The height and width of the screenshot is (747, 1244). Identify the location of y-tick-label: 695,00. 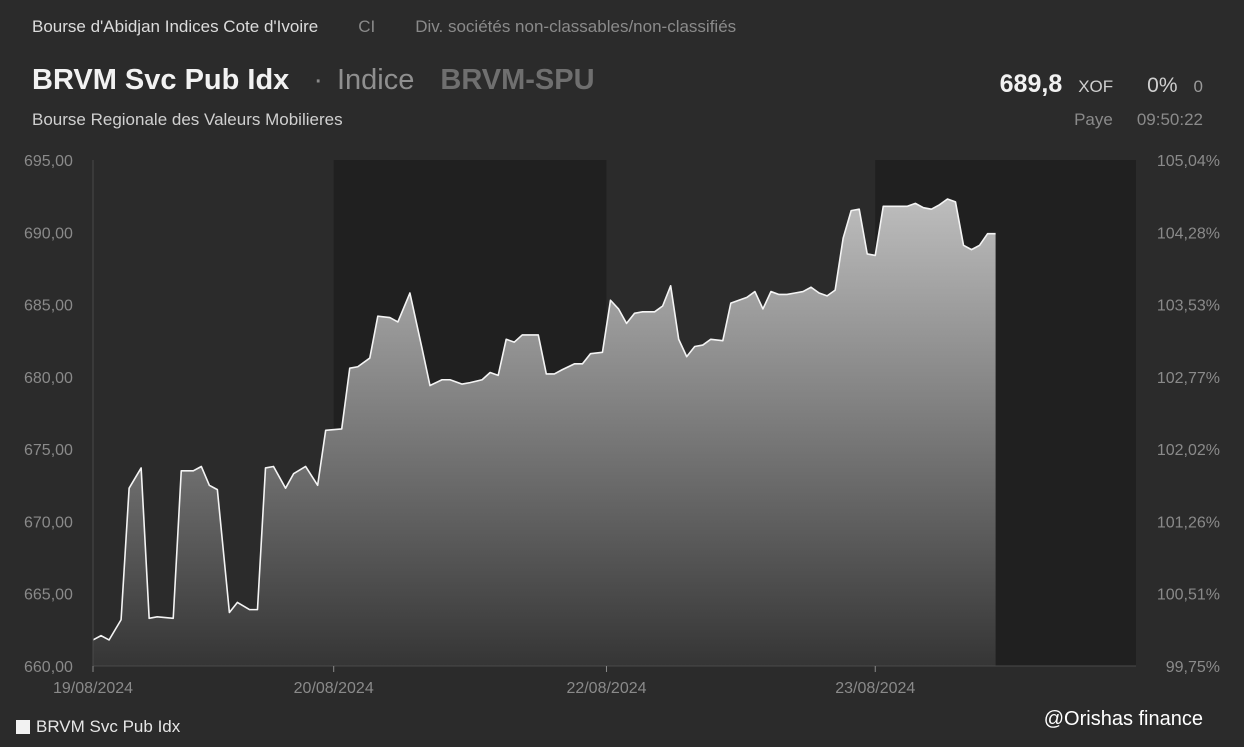
(48, 161).